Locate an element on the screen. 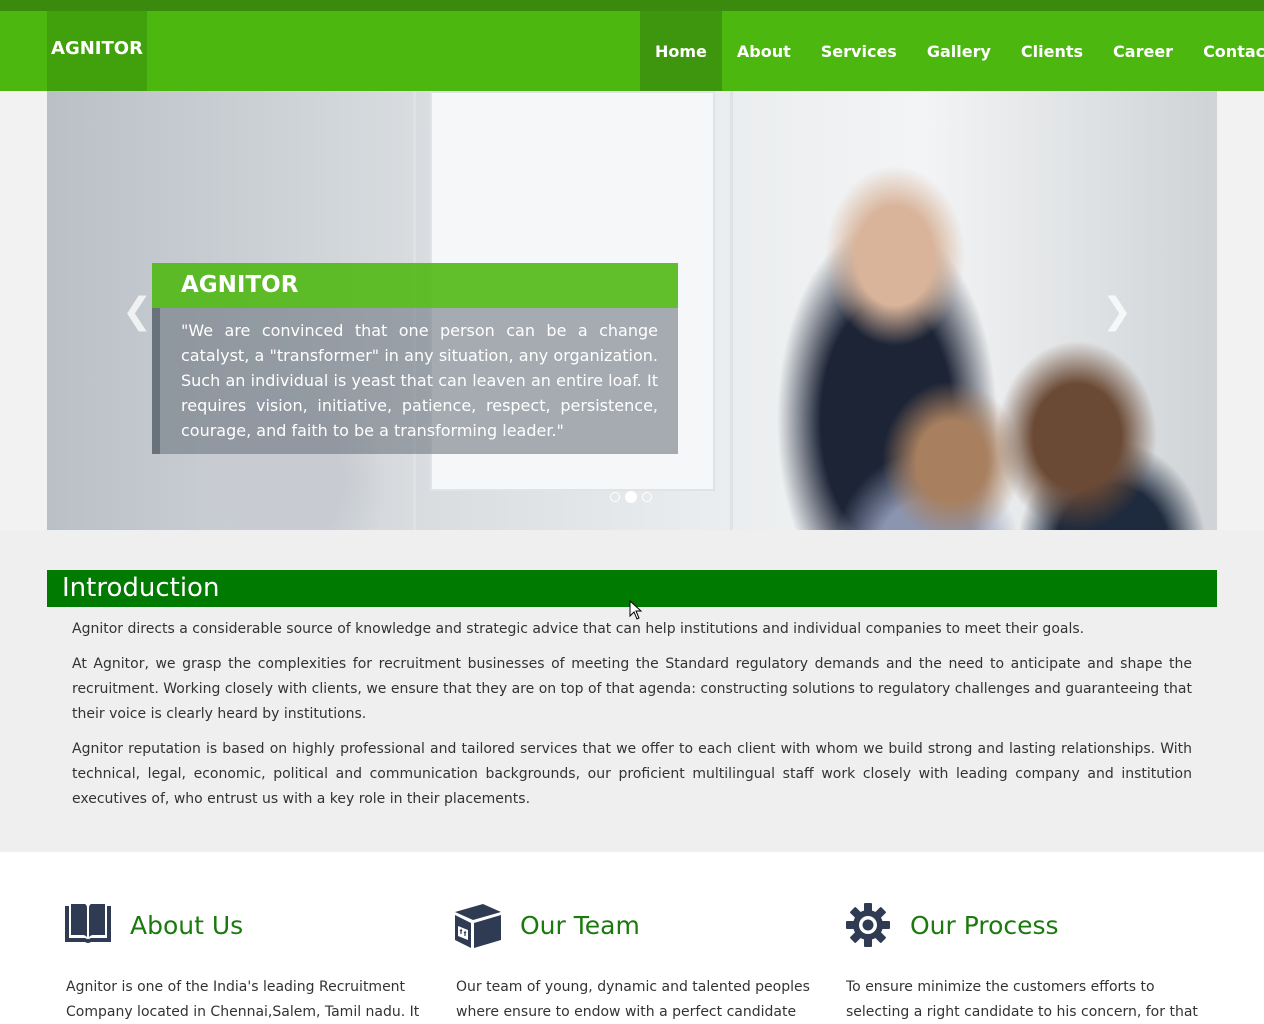 The height and width of the screenshot is (1024, 1264). caption-title: AGNITOR is located at coordinates (415, 285).